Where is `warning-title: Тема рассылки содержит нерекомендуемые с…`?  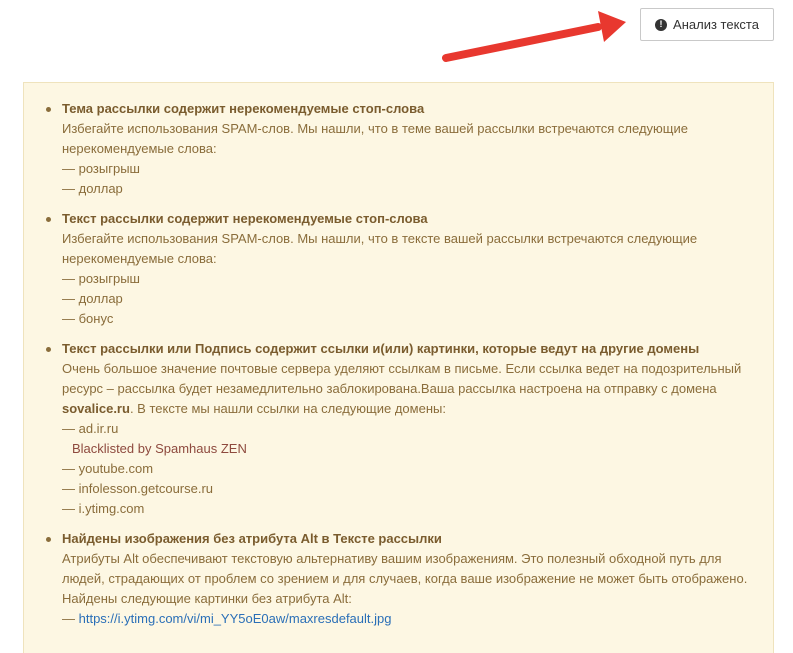
warning-title: Тема рассылки содержит нерекомендуемые с… is located at coordinates (243, 108).